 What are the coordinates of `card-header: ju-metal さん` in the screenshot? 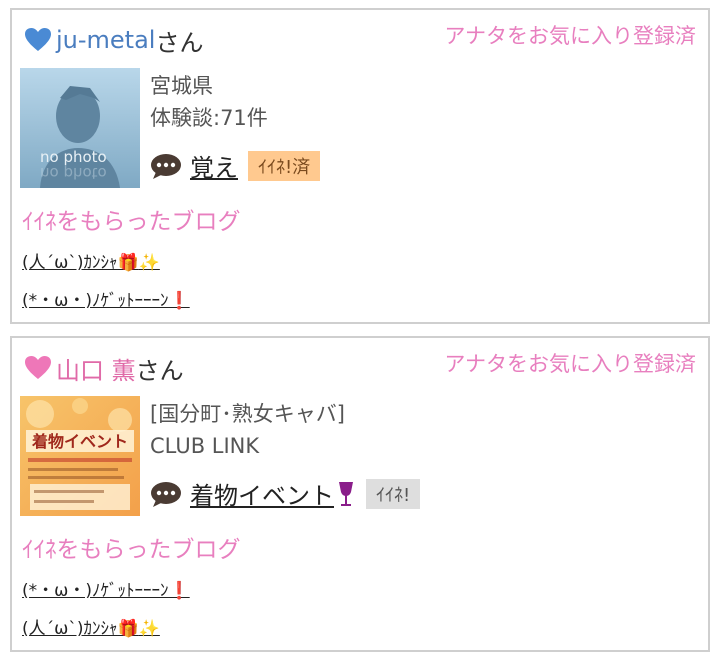 It's located at (113, 40).